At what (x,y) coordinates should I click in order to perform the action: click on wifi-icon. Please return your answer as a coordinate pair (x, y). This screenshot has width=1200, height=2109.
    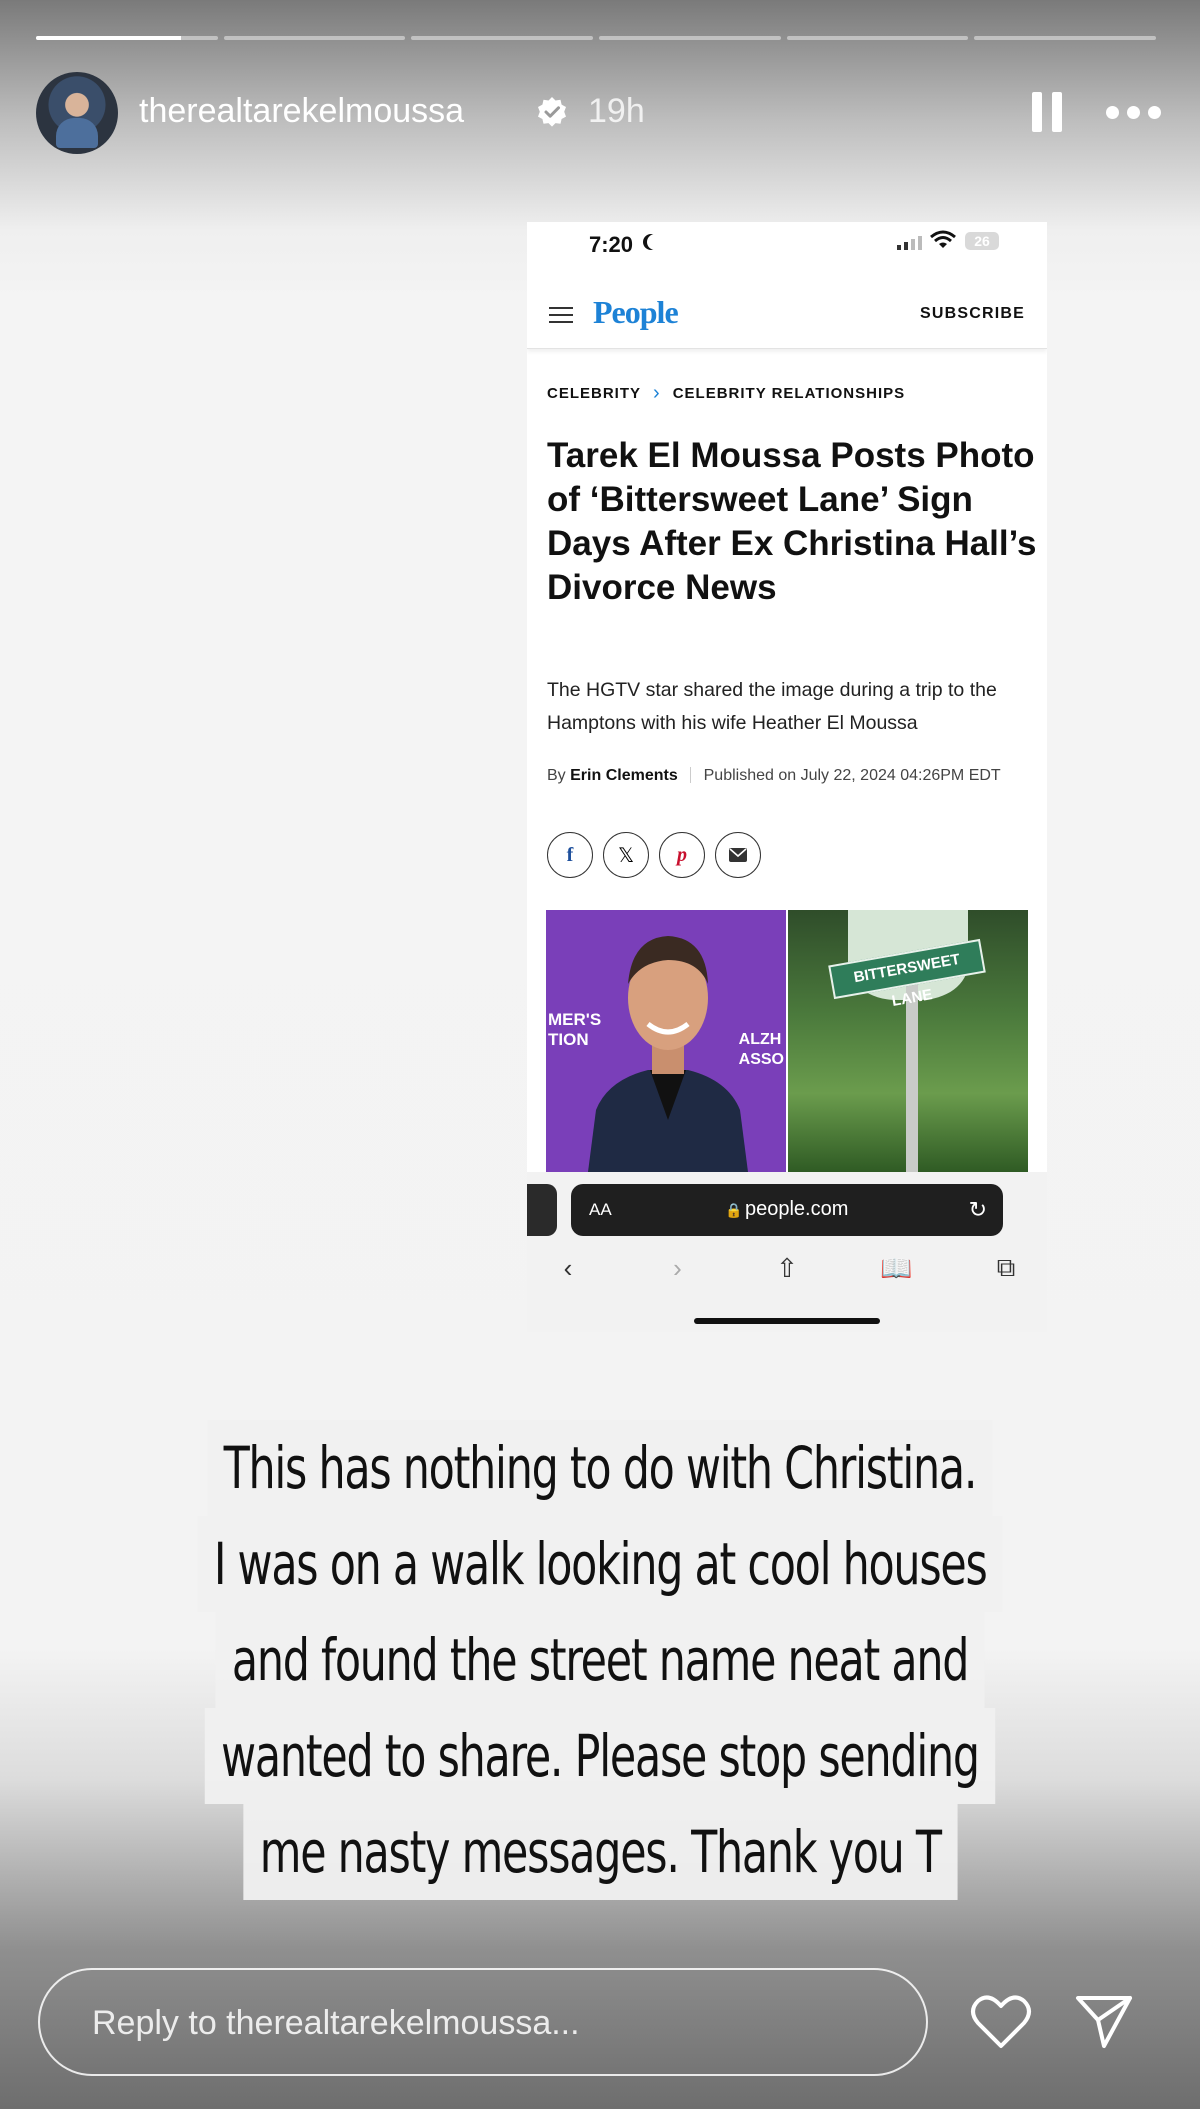
    Looking at the image, I should click on (943, 239).